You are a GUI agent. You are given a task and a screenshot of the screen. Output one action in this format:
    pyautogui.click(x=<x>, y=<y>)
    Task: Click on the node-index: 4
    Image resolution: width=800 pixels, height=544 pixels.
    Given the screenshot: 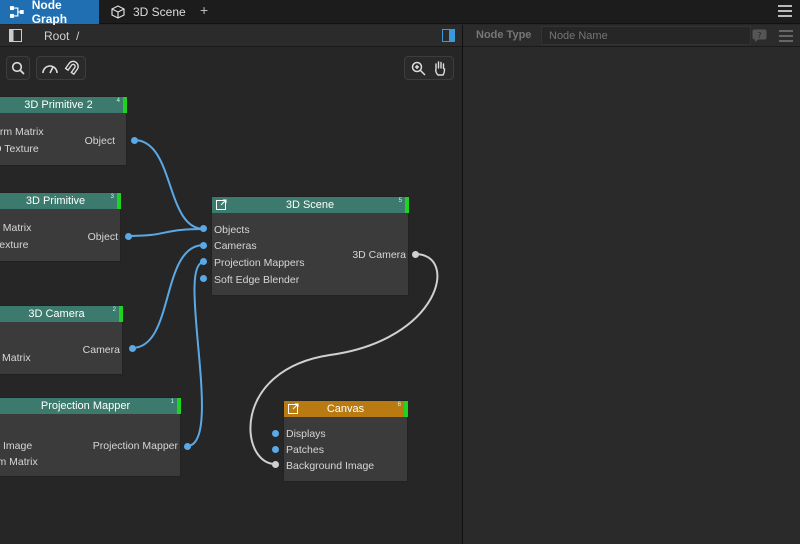 What is the action you would take?
    pyautogui.click(x=118, y=101)
    